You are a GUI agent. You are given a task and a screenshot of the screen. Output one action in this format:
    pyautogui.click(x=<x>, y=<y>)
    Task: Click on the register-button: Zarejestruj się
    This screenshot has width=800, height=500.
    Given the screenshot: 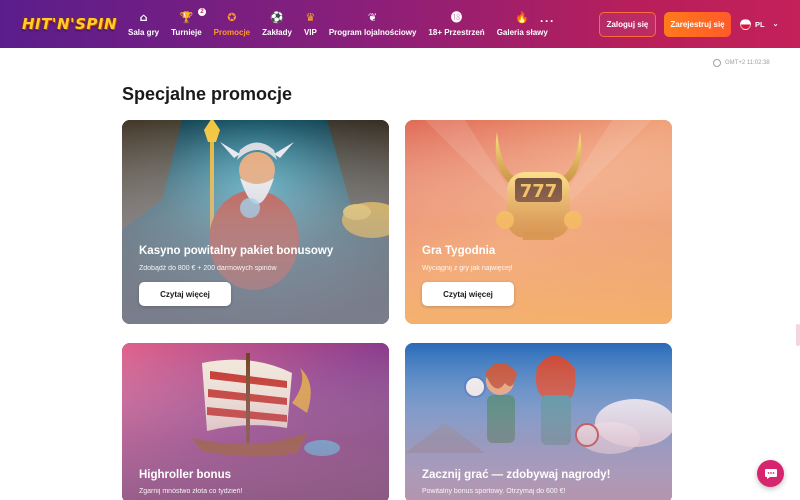 What is the action you would take?
    pyautogui.click(x=697, y=24)
    